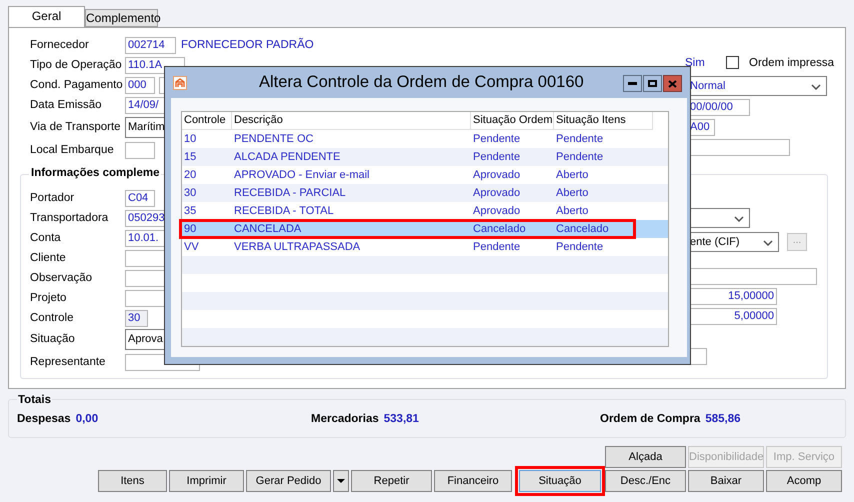 Image resolution: width=854 pixels, height=502 pixels. What do you see at coordinates (190, 157) in the screenshot?
I see `table-cell-text: 15` at bounding box center [190, 157].